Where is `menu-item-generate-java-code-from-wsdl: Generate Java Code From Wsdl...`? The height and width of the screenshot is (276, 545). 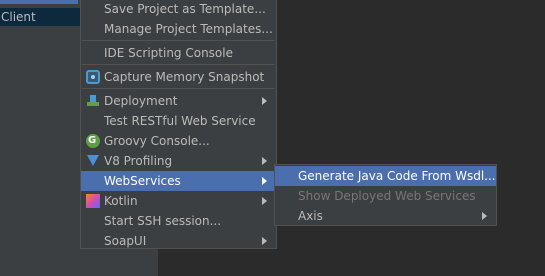
menu-item-generate-java-code-from-wsdl: Generate Java Code From Wsdl... is located at coordinates (385, 176).